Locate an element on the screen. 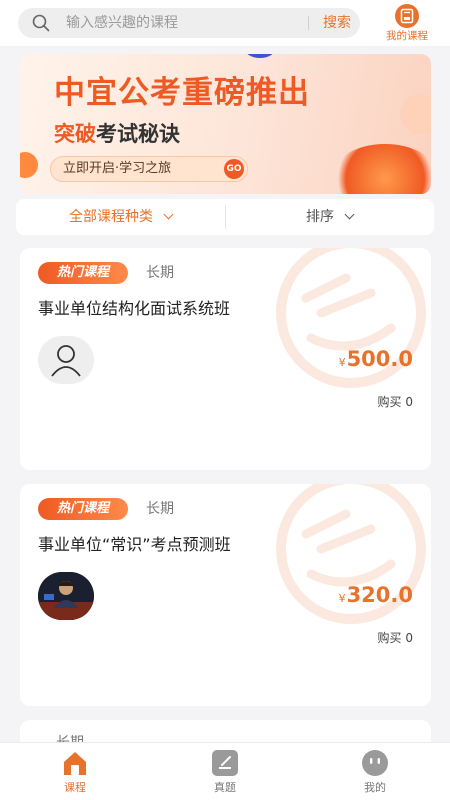 The image size is (450, 800). search-icon is located at coordinates (41, 23).